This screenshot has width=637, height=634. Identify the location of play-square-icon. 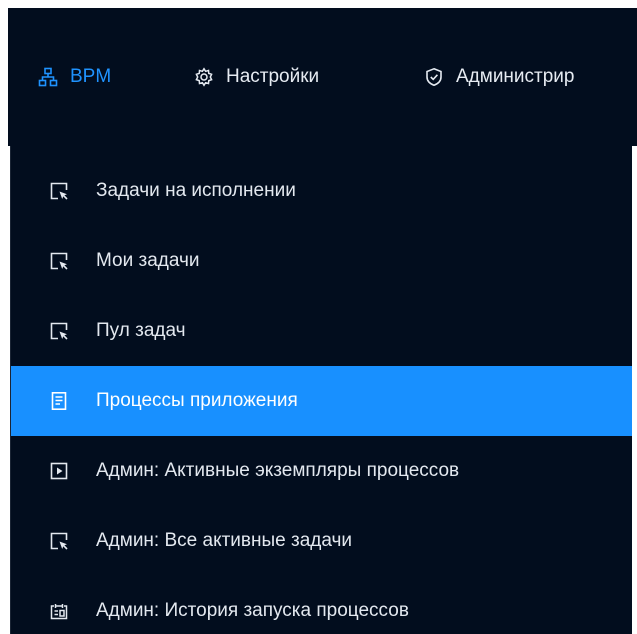
(59, 471).